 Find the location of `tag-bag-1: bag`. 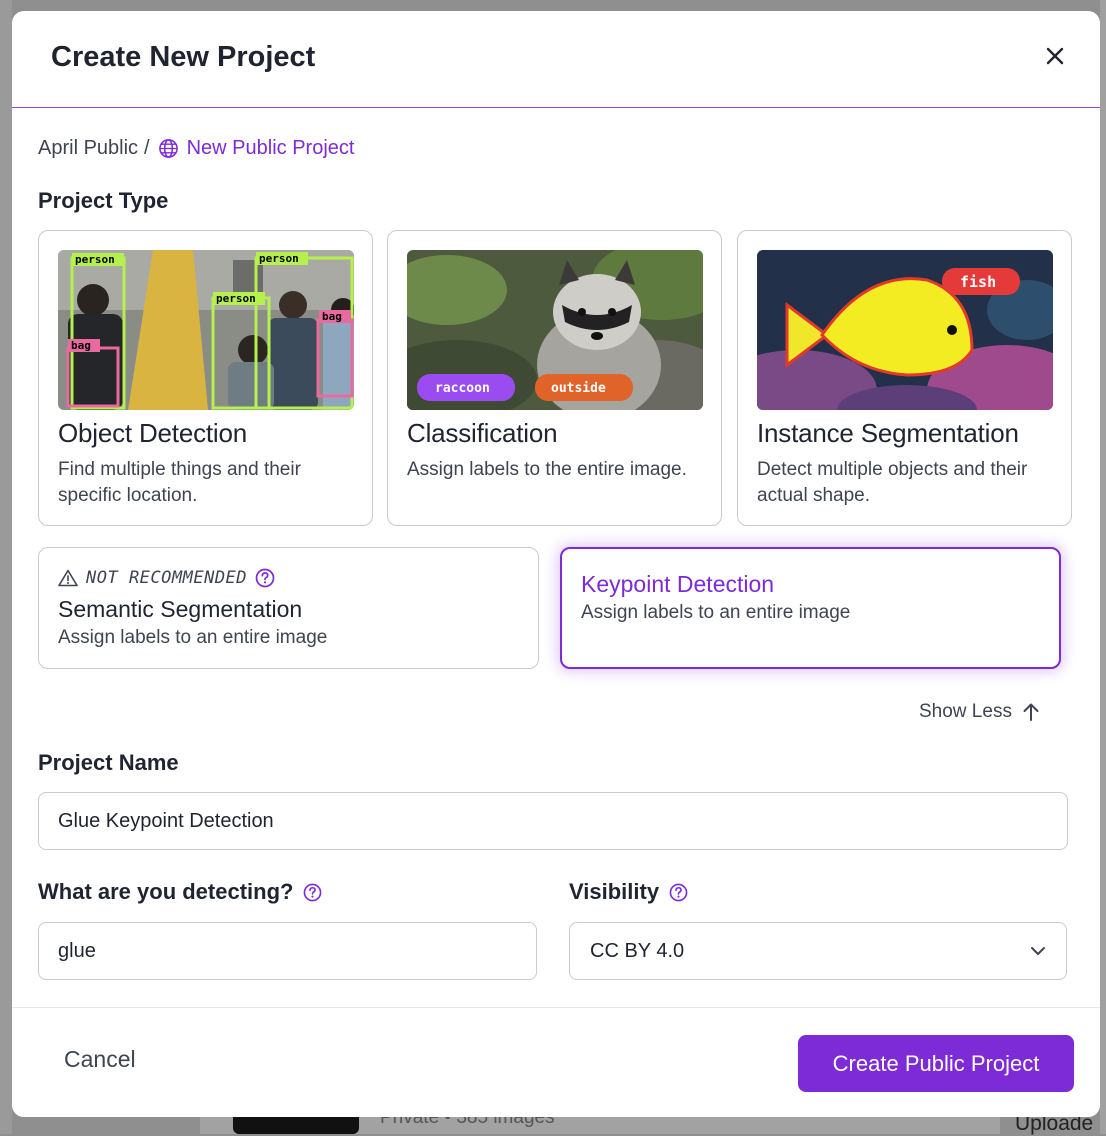

tag-bag-1: bag is located at coordinates (81, 345).